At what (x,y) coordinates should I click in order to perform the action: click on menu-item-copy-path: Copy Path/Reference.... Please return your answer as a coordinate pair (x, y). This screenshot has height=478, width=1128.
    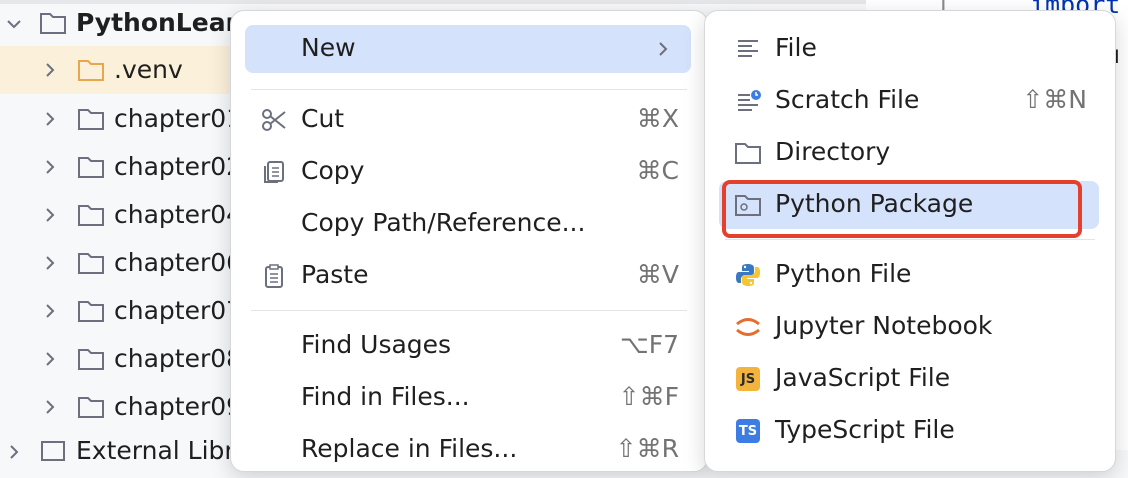
    Looking at the image, I should click on (468, 224).